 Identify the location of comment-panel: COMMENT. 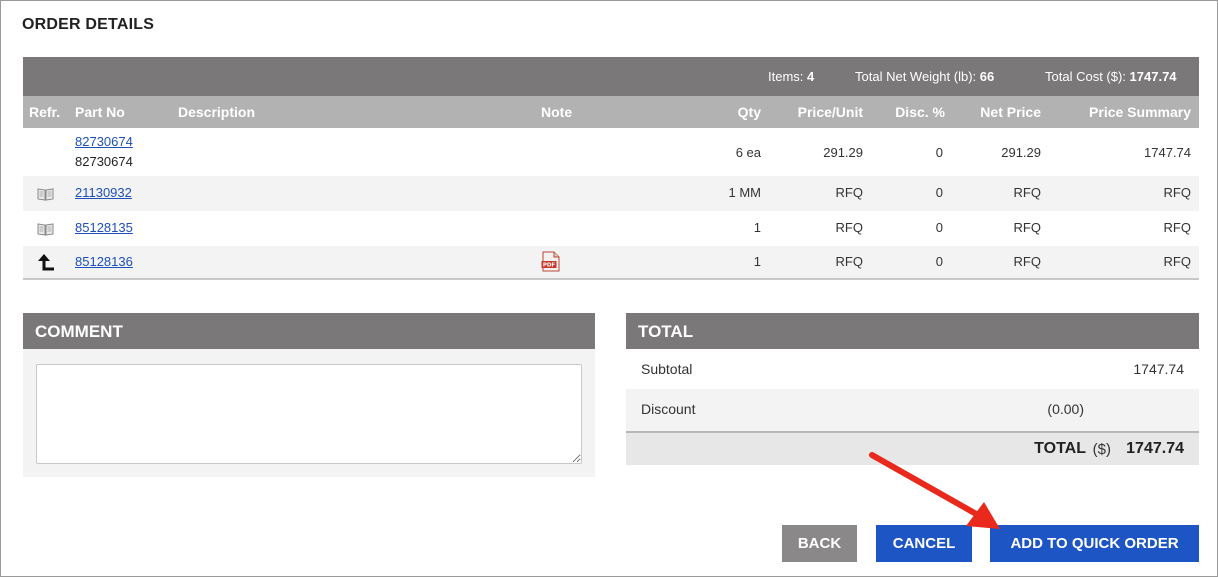
(309, 395).